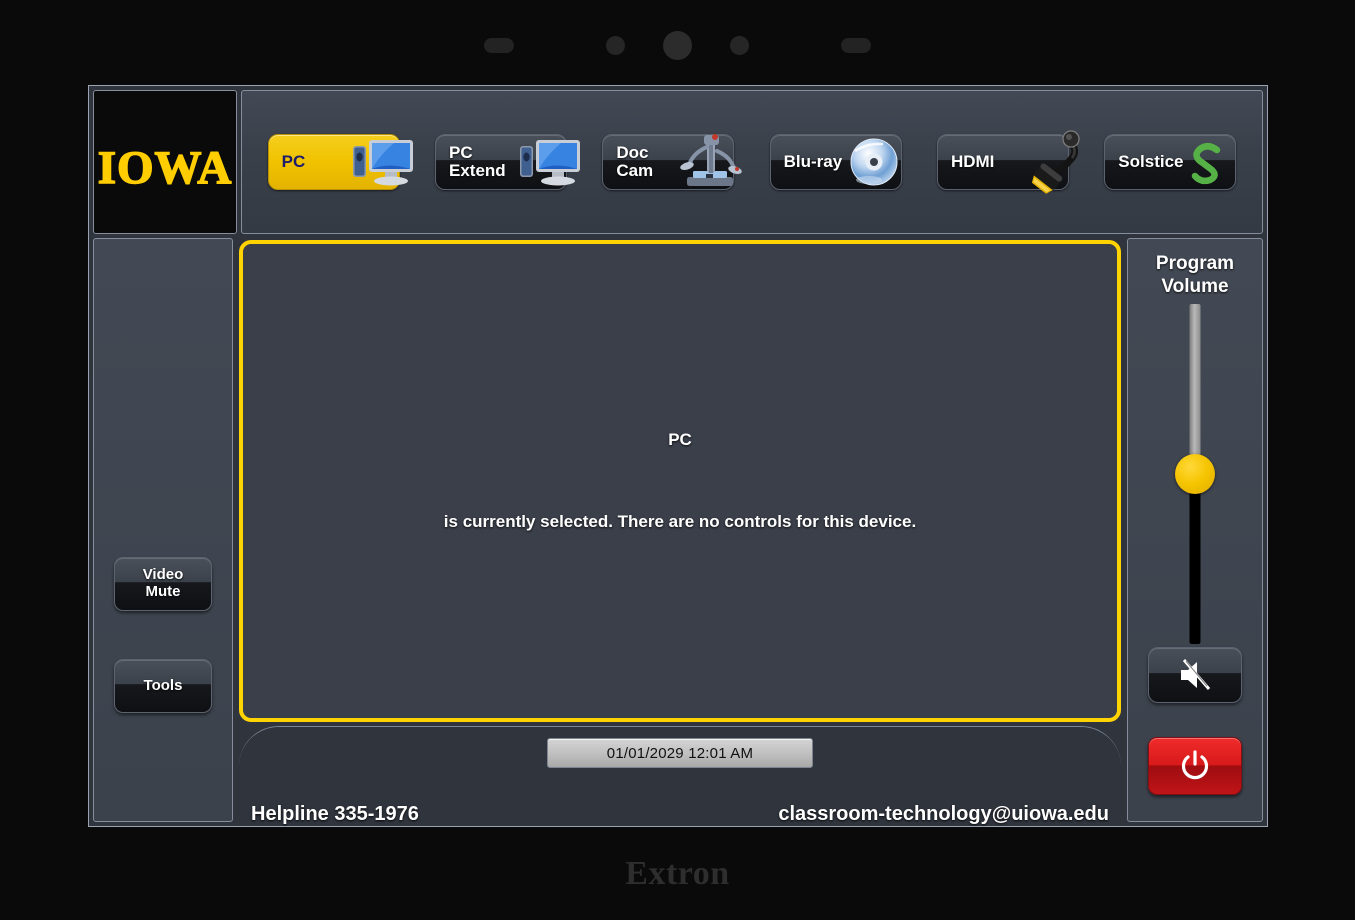 Image resolution: width=1355 pixels, height=920 pixels. I want to click on helpline-text: Helpline 335-1976, so click(335, 814).